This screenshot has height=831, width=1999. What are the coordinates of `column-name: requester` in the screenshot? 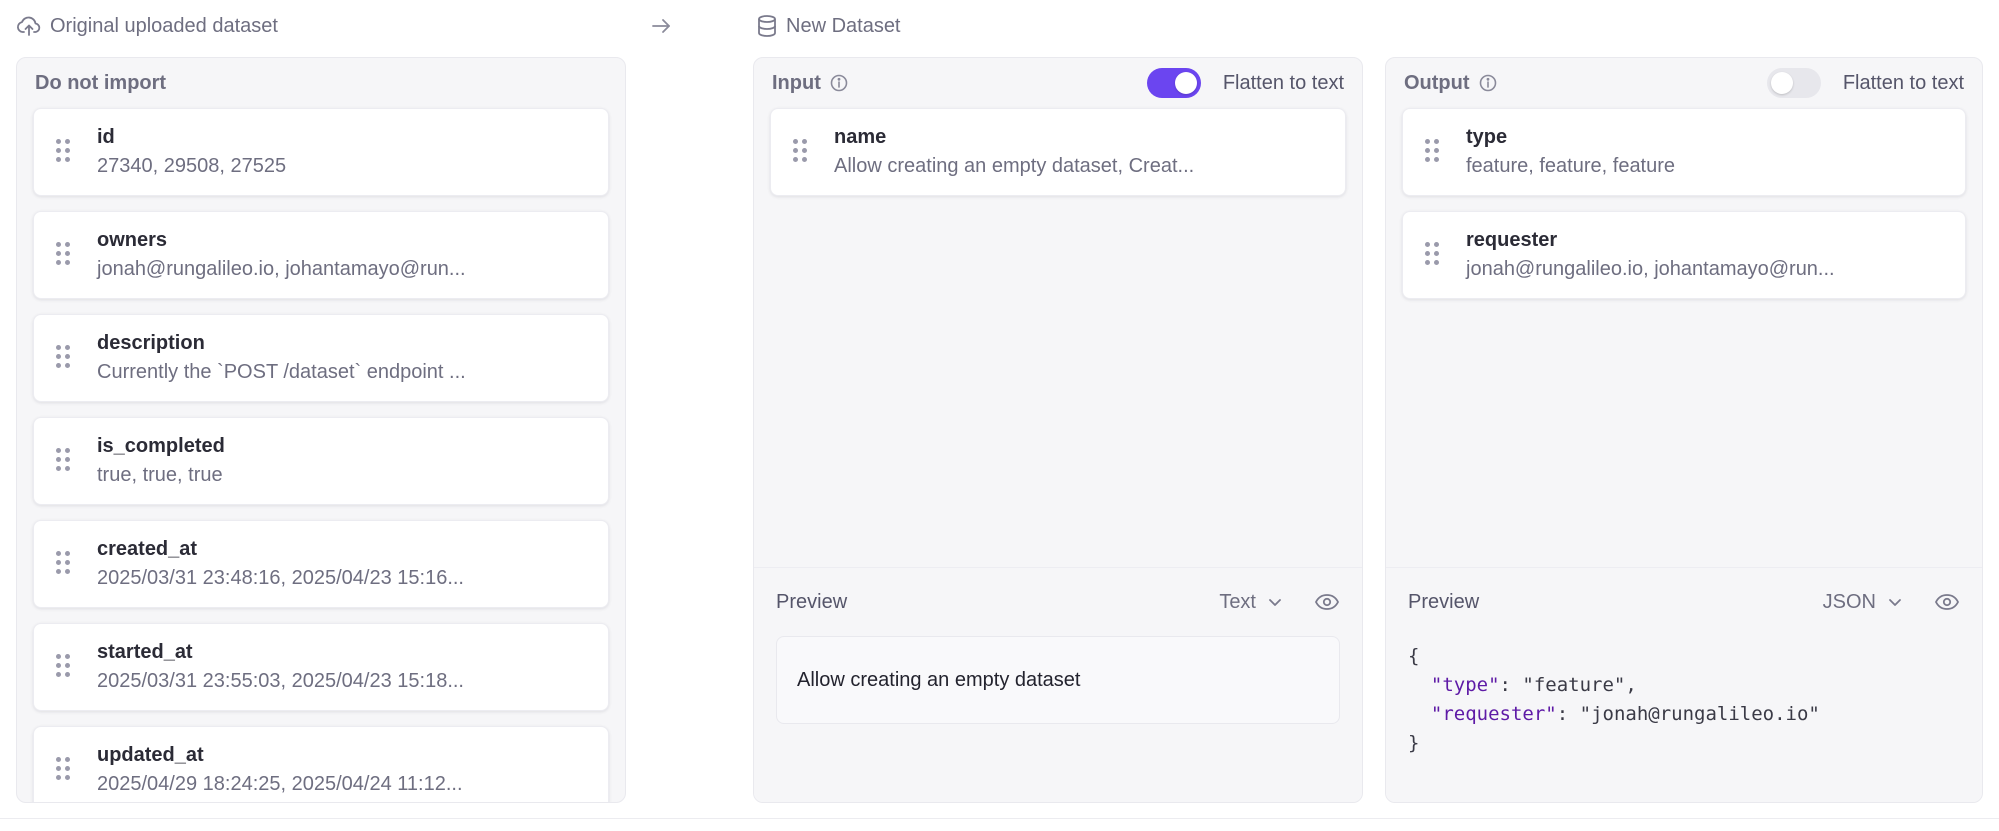 It's located at (1512, 240).